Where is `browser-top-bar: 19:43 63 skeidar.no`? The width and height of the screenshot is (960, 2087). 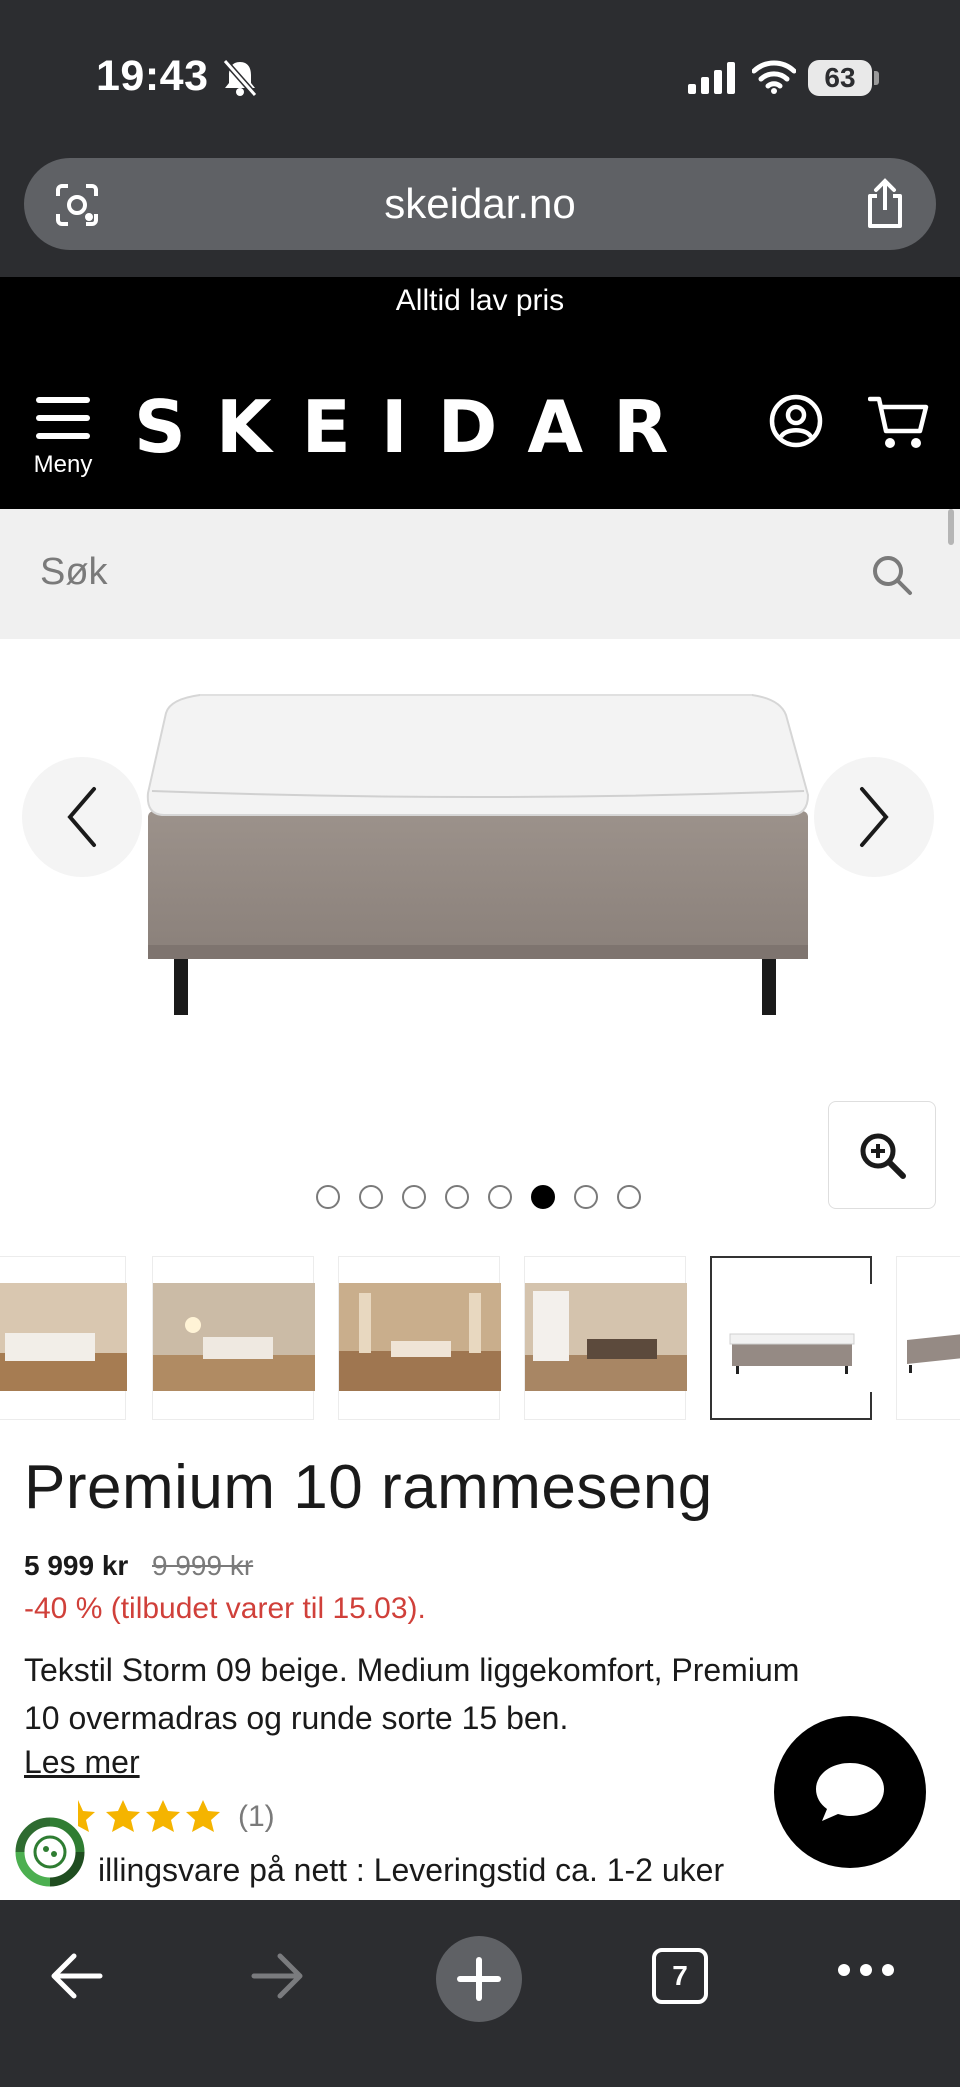
browser-top-bar: 19:43 63 skeidar.no is located at coordinates (480, 138).